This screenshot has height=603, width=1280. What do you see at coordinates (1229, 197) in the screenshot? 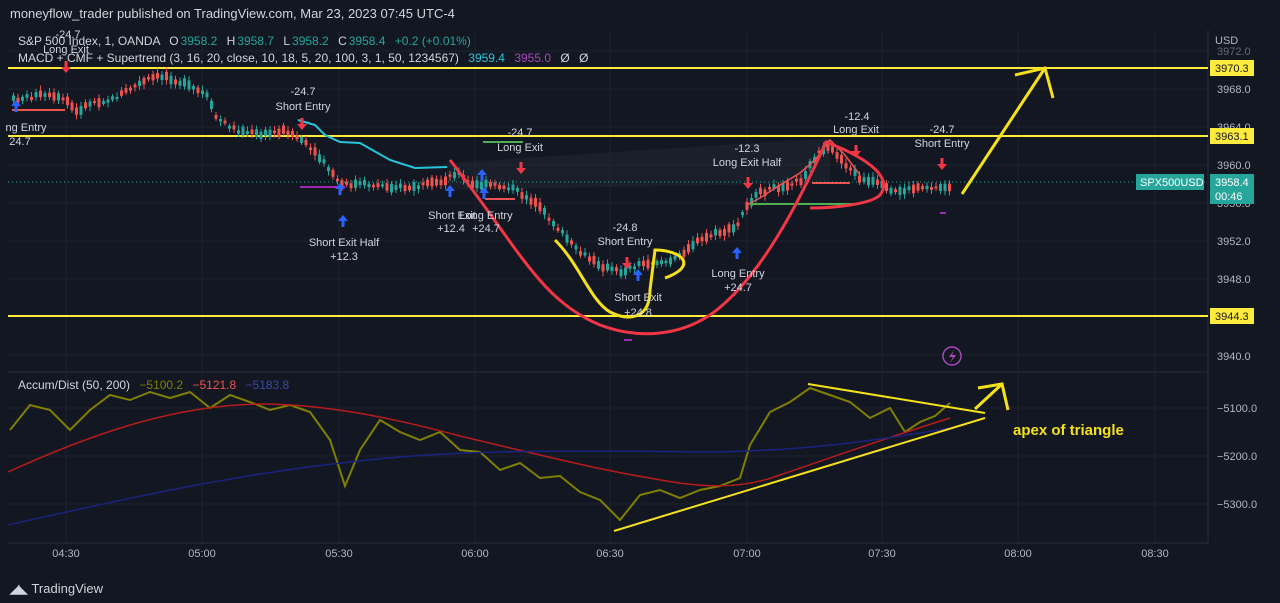
I see `svg-text: 00:46` at bounding box center [1229, 197].